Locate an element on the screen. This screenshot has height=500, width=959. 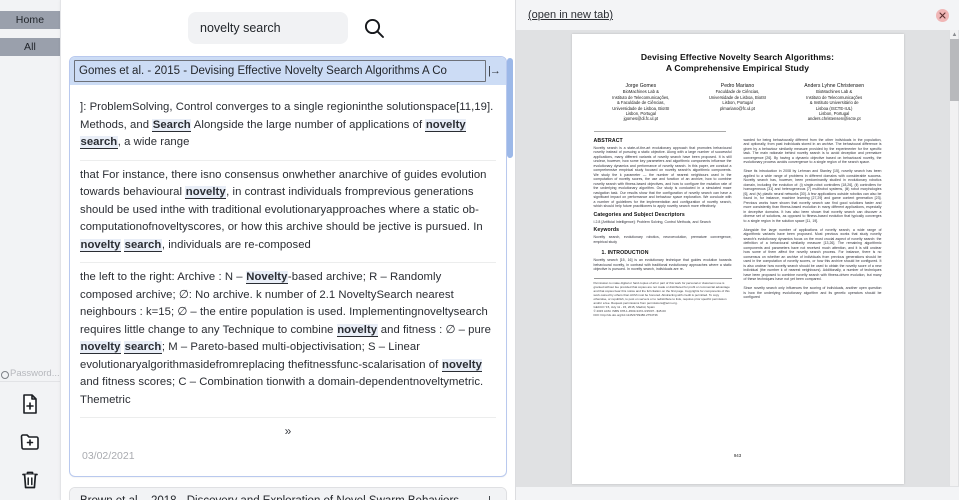
search-button is located at coordinates (374, 28).